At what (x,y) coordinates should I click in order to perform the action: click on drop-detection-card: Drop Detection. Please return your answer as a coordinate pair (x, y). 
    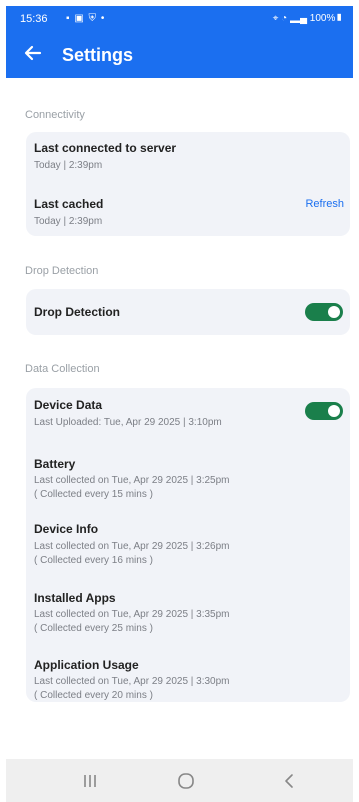
    Looking at the image, I should click on (188, 312).